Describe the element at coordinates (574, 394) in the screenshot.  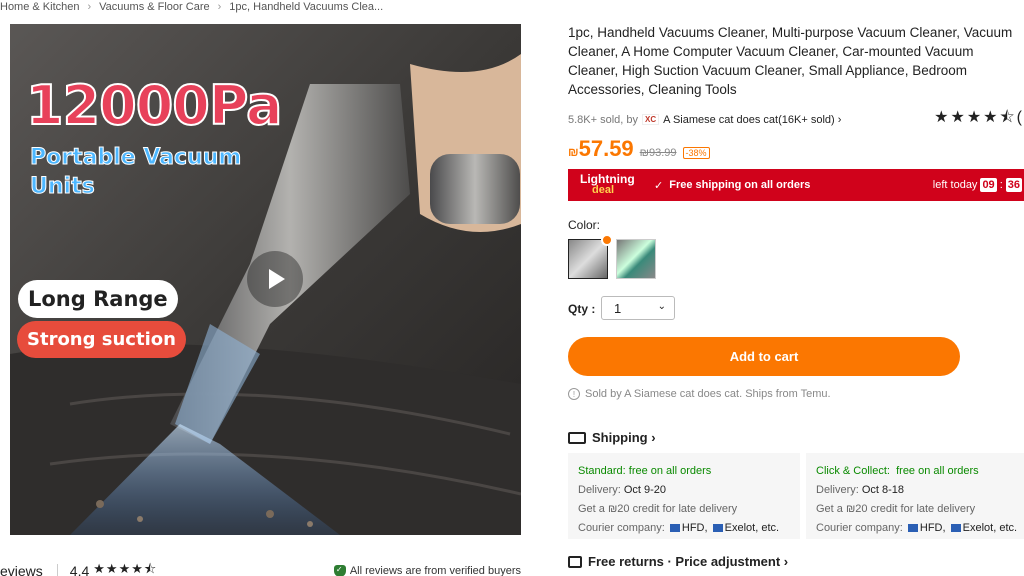
I see `info-icon: !` at that location.